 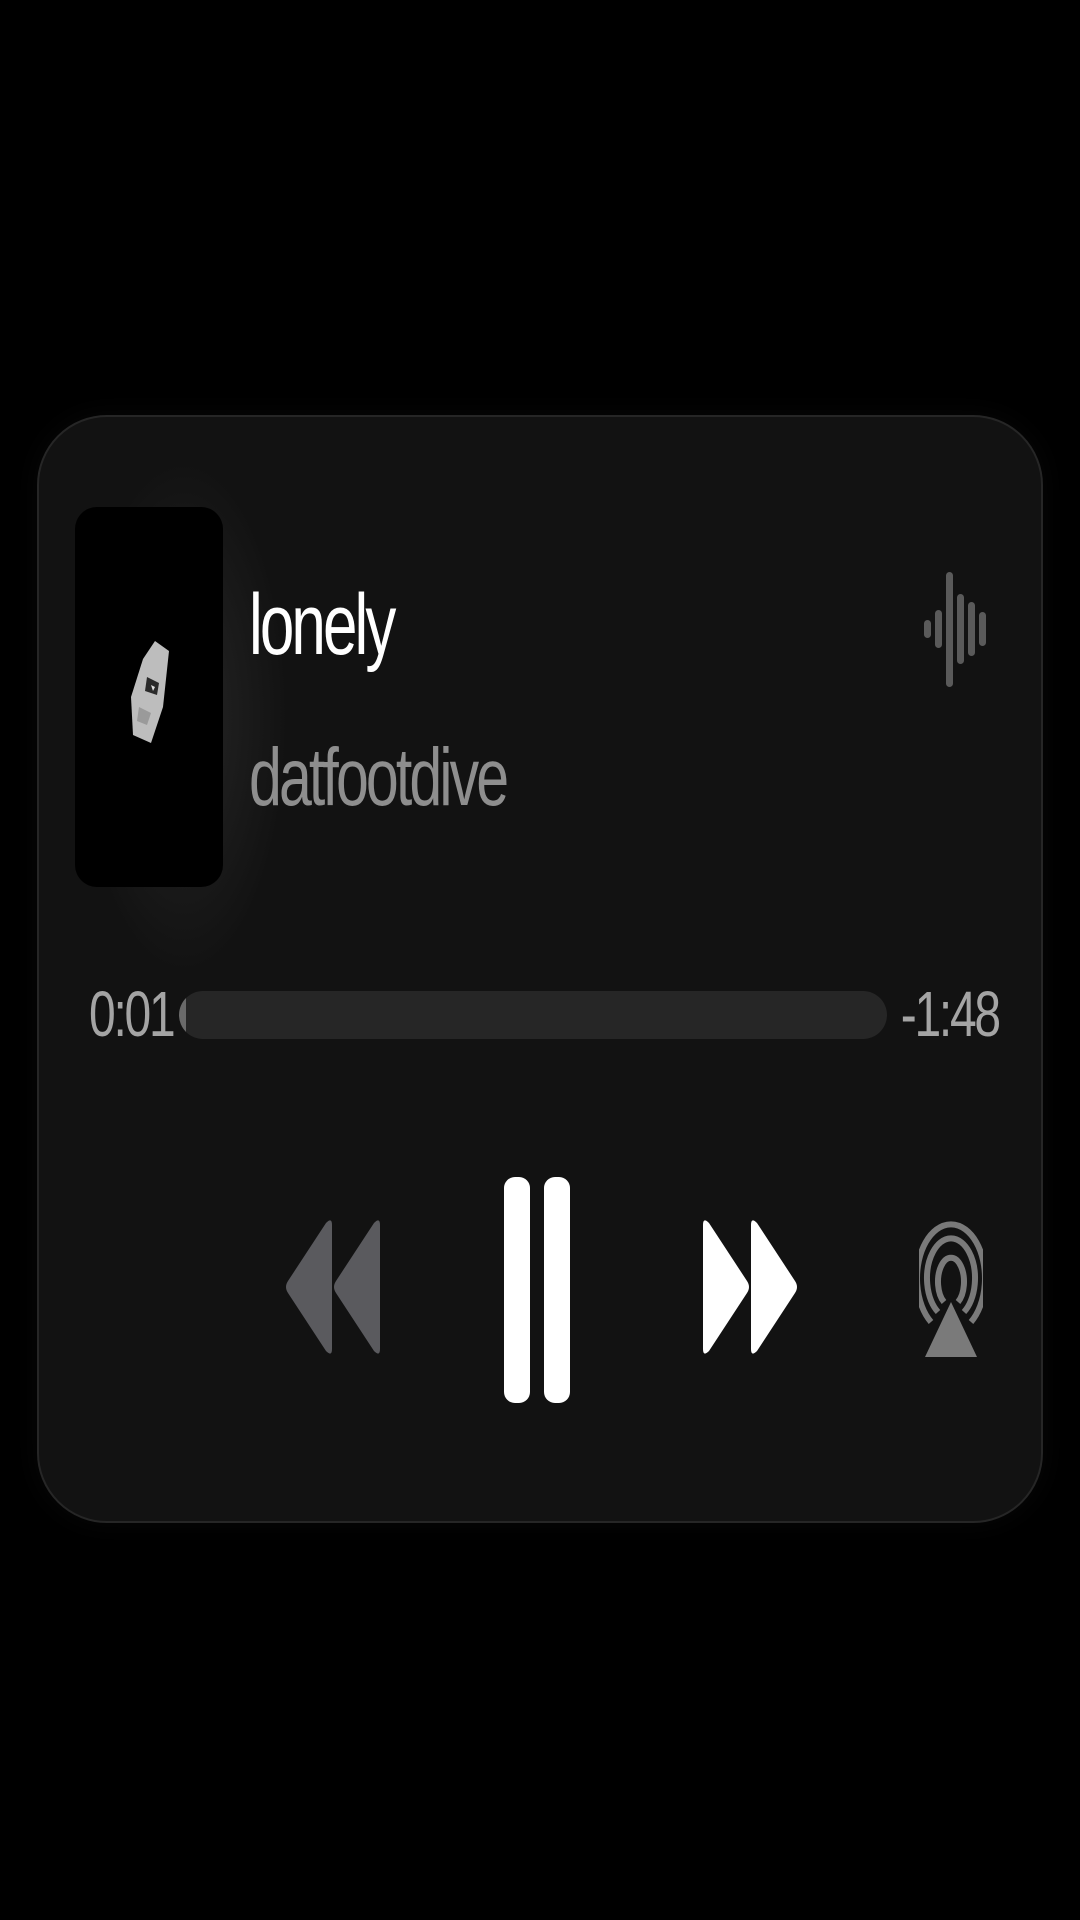 What do you see at coordinates (955, 629) in the screenshot?
I see `waveform-icon` at bounding box center [955, 629].